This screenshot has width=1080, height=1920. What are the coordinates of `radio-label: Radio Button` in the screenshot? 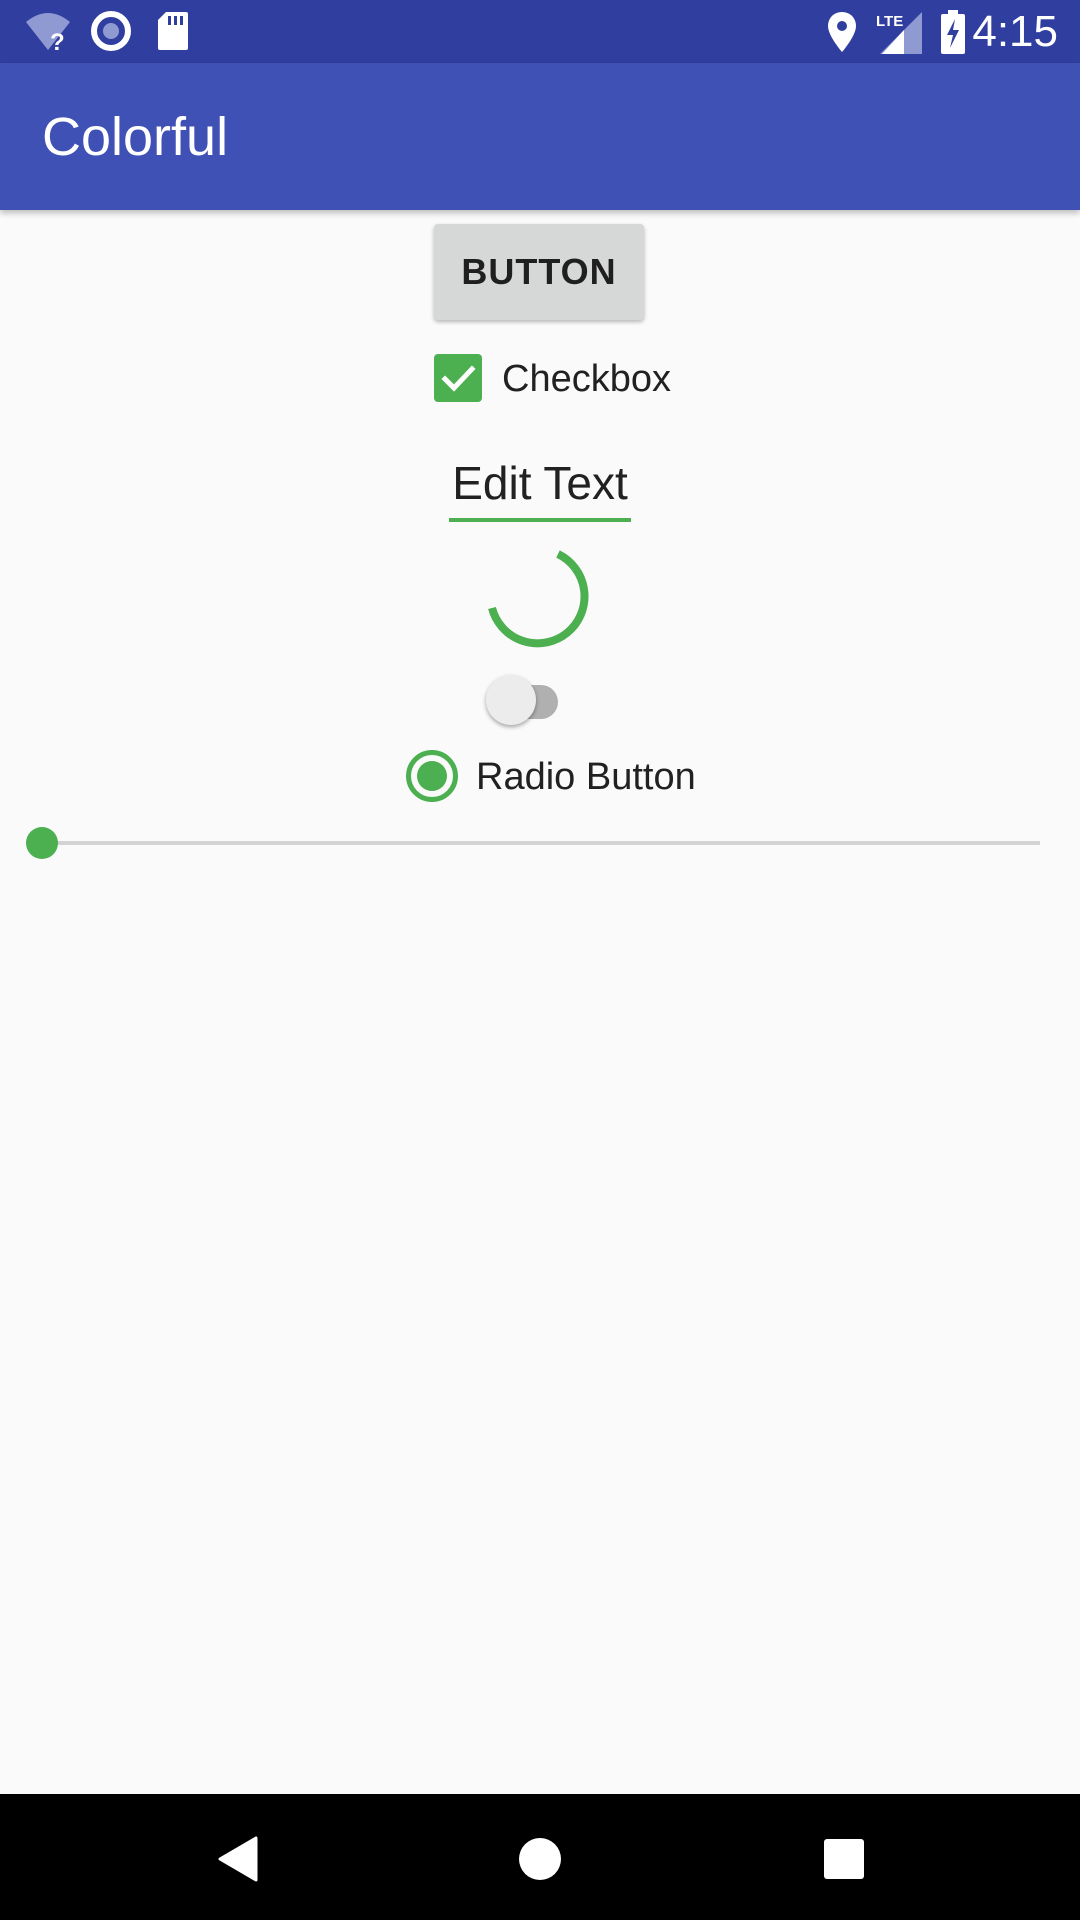 It's located at (586, 777).